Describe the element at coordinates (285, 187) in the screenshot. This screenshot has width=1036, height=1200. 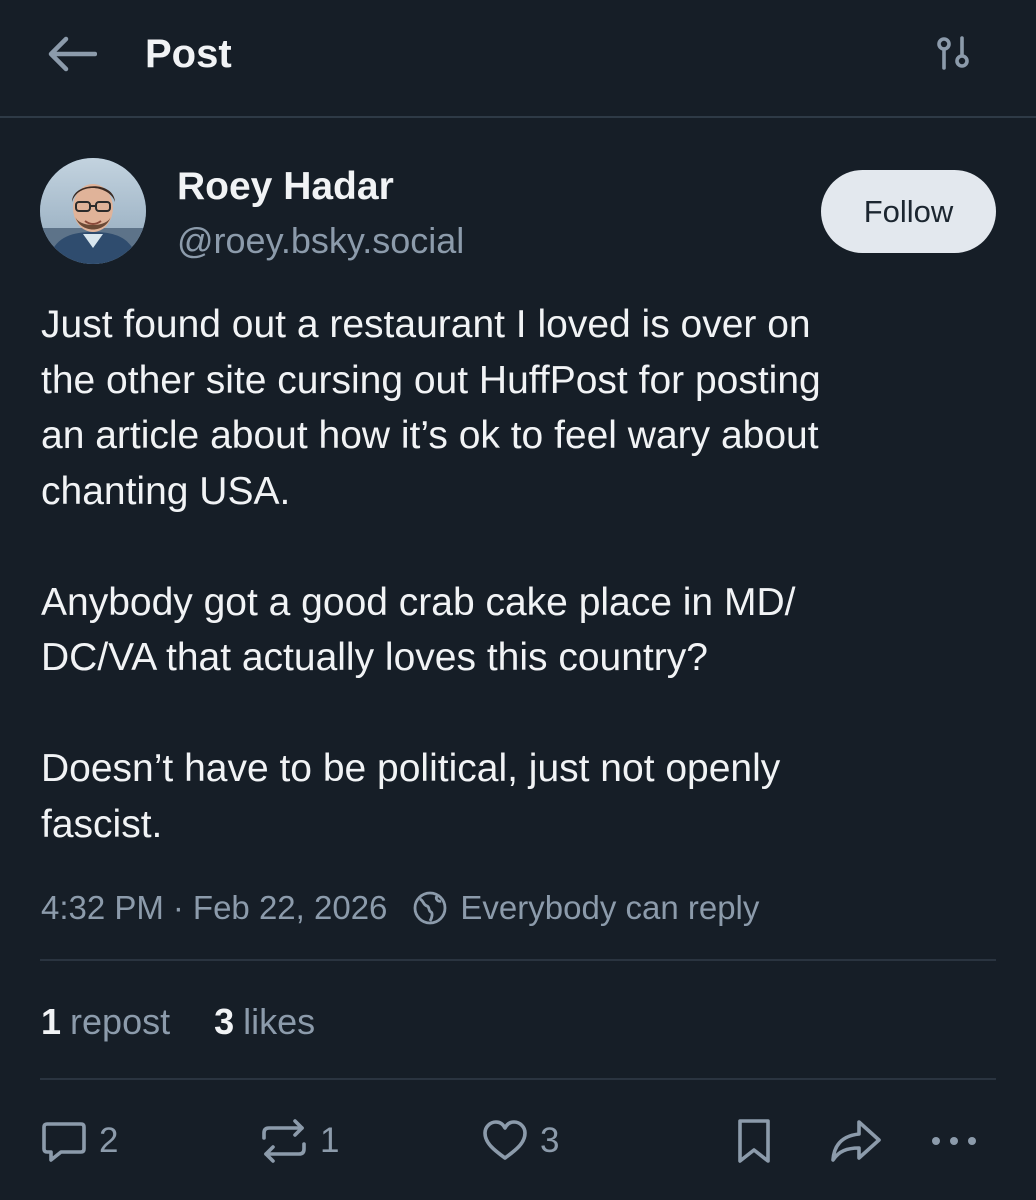
I see `author-name: Roey Hadar` at that location.